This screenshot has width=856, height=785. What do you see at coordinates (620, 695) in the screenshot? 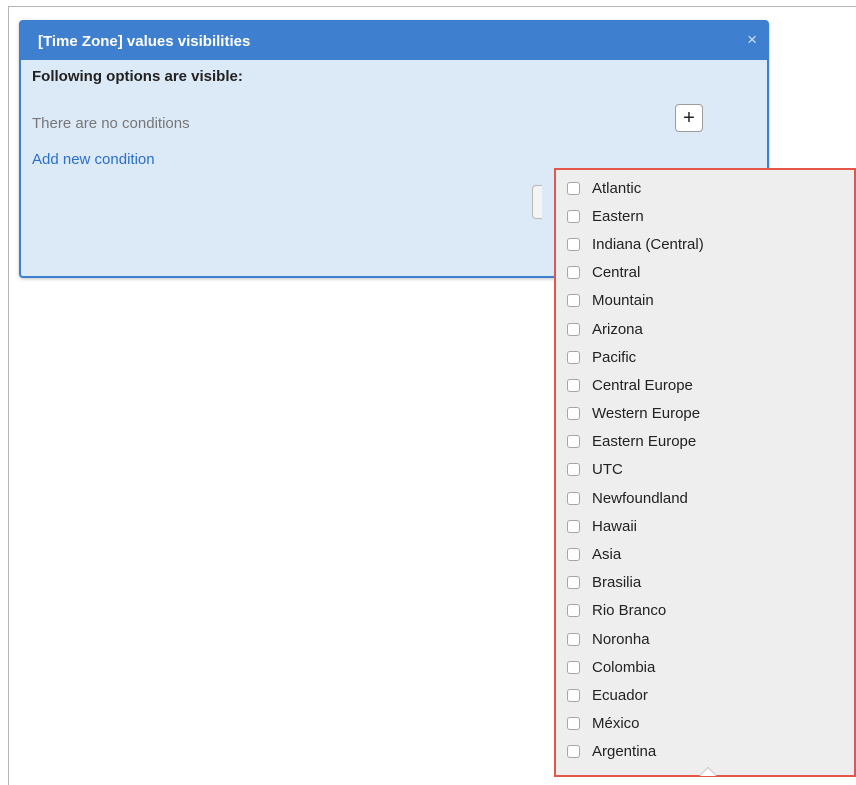
I see `option-label: Ecuador` at bounding box center [620, 695].